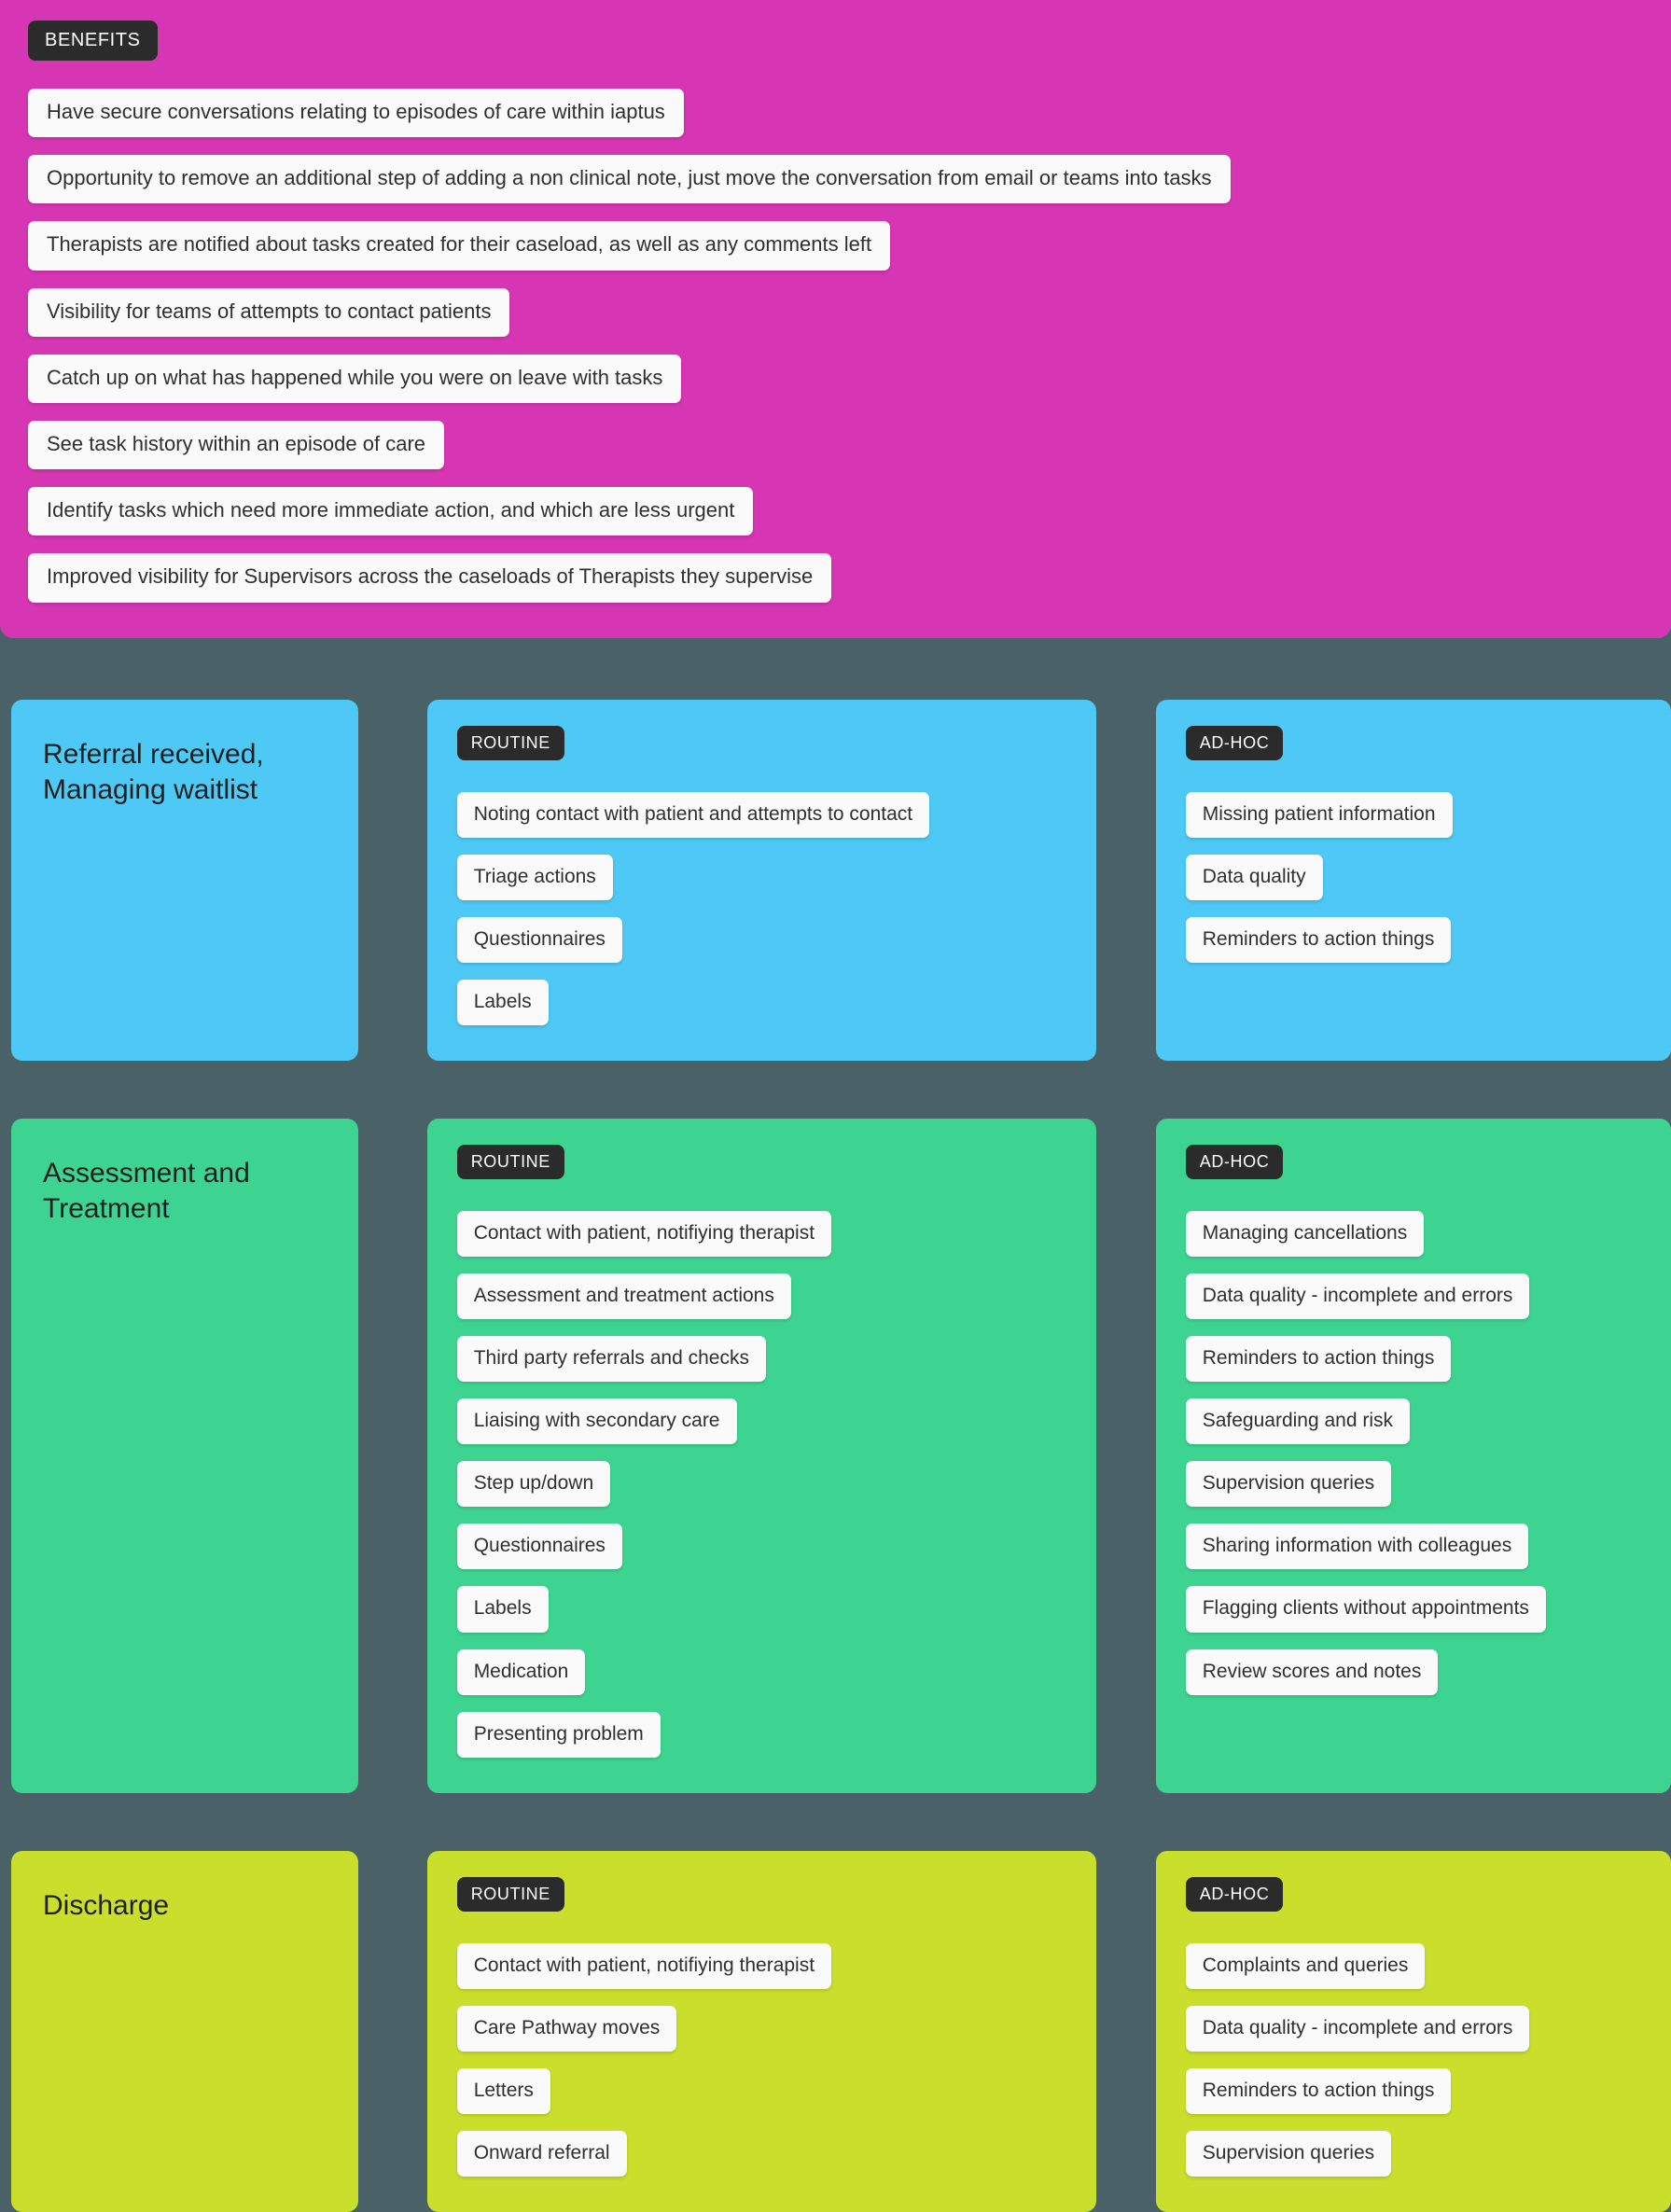 Image resolution: width=1671 pixels, height=2212 pixels. Describe the element at coordinates (1357, 1546) in the screenshot. I see `task-chip: Sharing information with colleagues` at that location.